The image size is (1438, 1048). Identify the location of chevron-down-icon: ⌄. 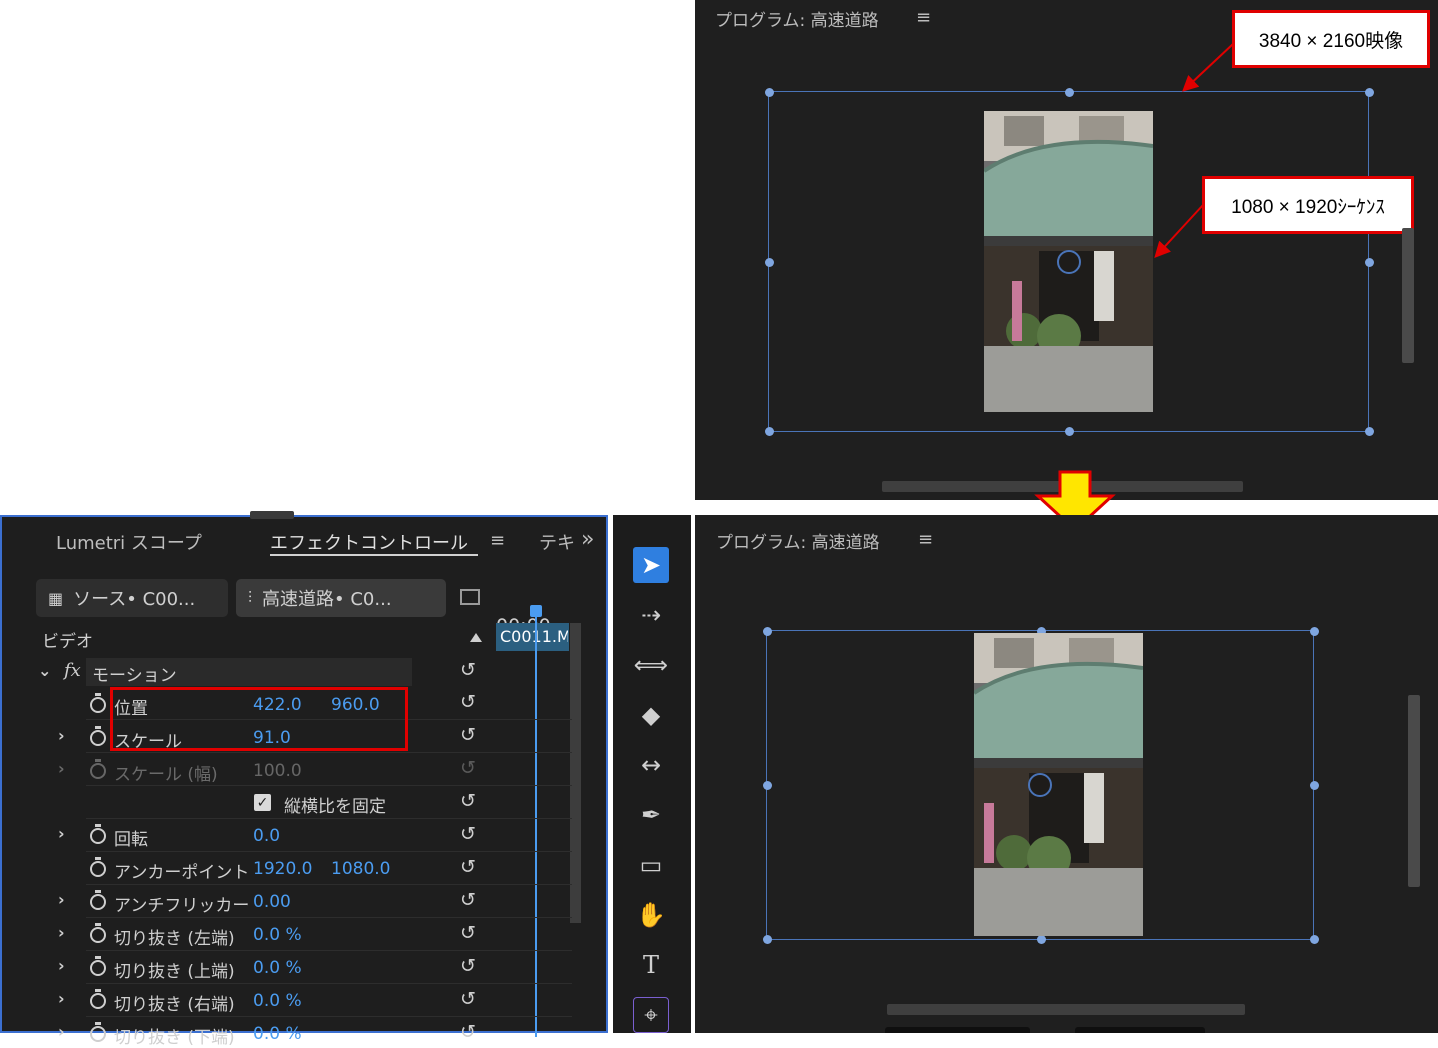
(44, 670).